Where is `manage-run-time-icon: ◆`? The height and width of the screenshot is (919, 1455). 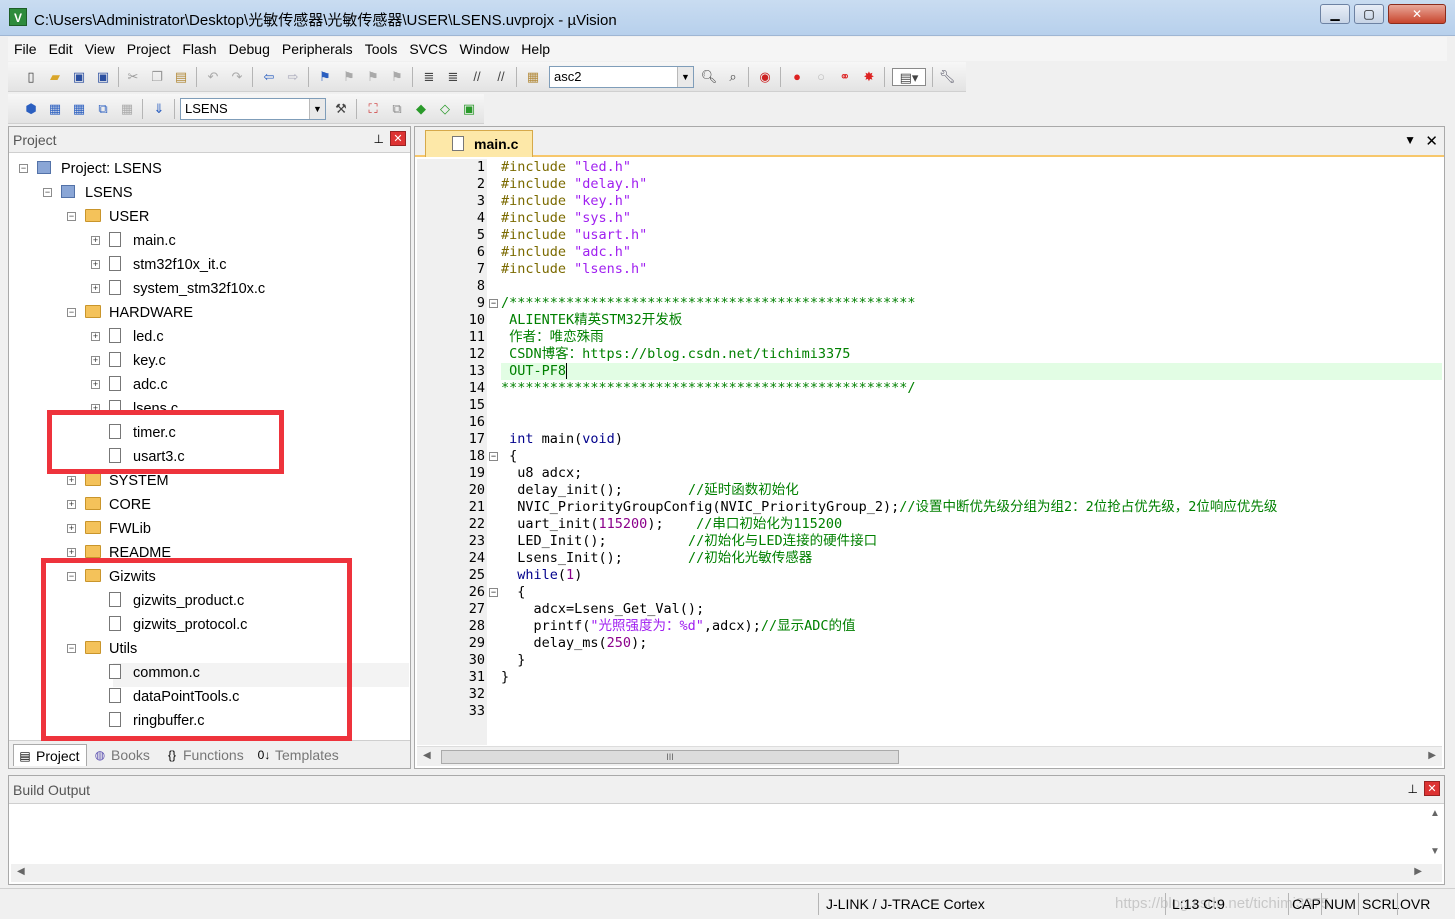
manage-run-time-icon: ◆ is located at coordinates (421, 109).